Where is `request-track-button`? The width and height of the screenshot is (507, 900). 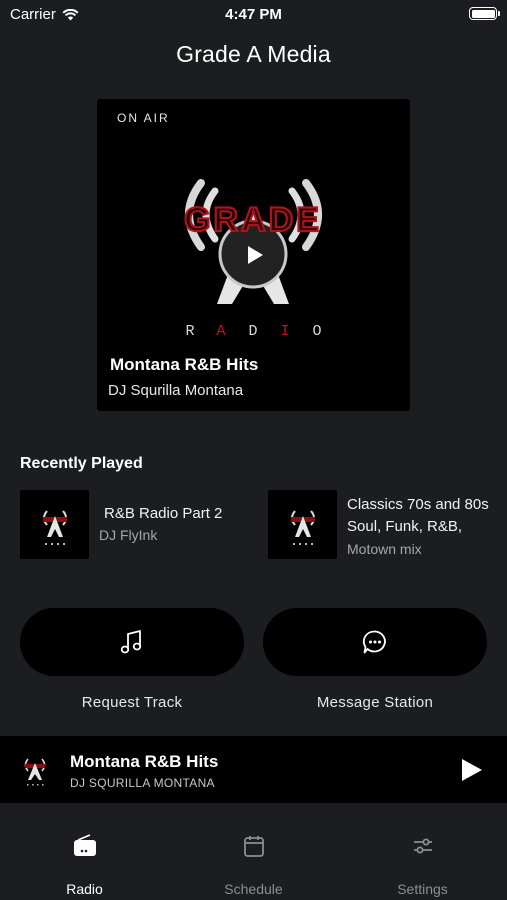 request-track-button is located at coordinates (132, 642).